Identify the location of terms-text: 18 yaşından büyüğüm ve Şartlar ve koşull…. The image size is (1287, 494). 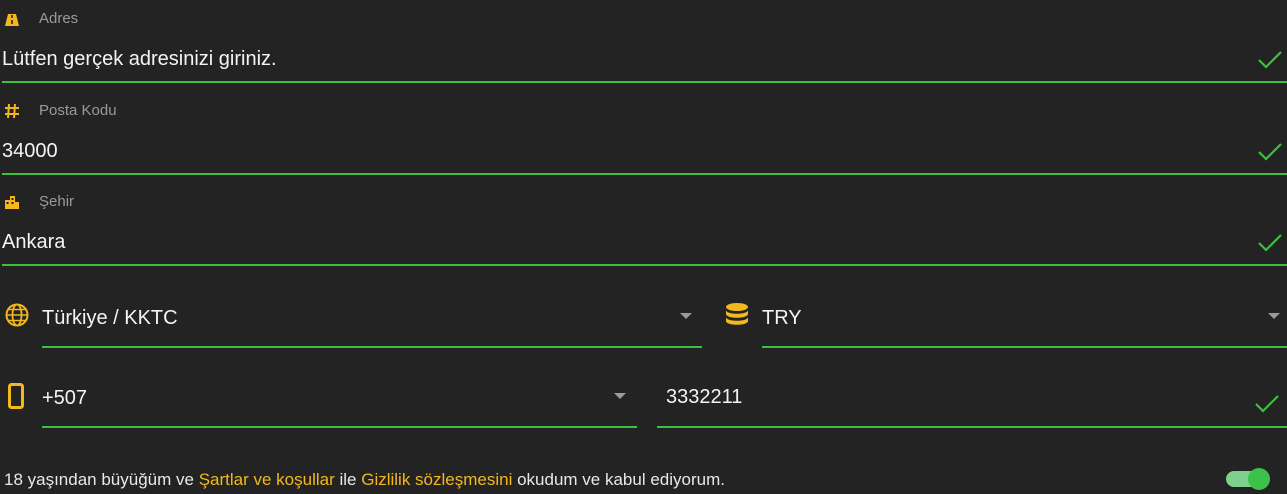
(364, 480).